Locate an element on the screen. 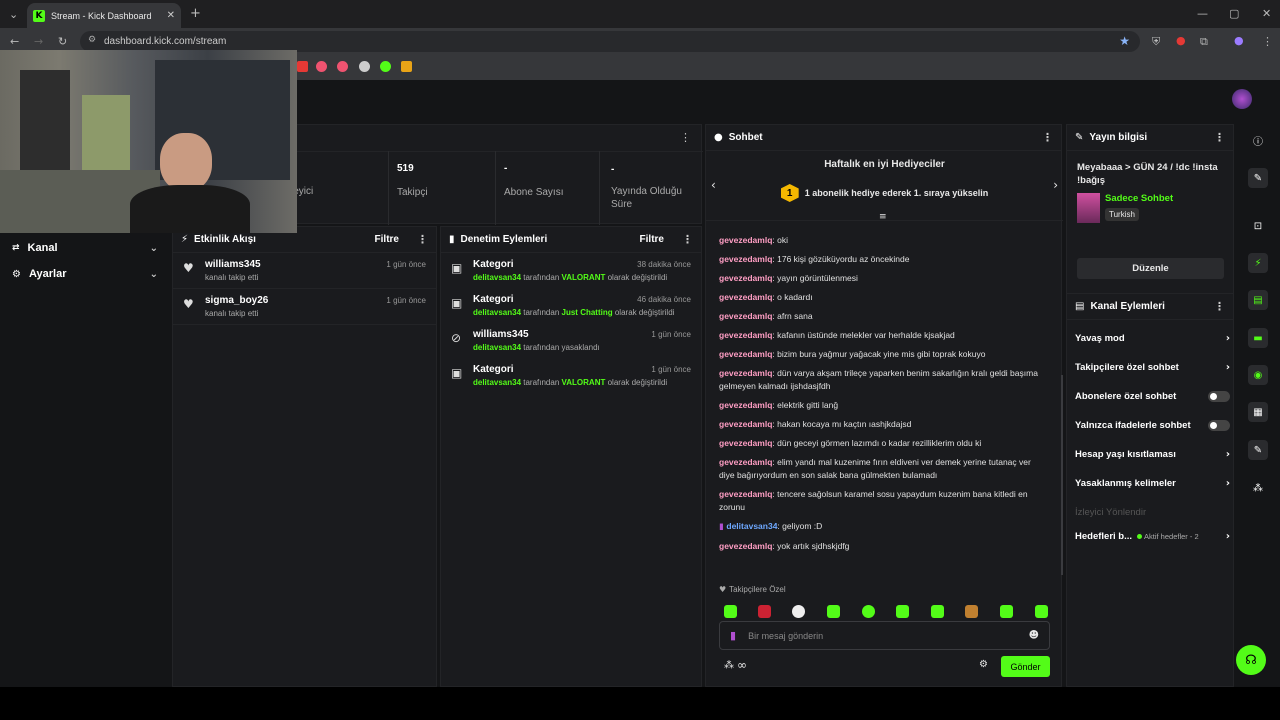 This screenshot has height=720, width=1280. reload-icon: ↻ is located at coordinates (62, 41).